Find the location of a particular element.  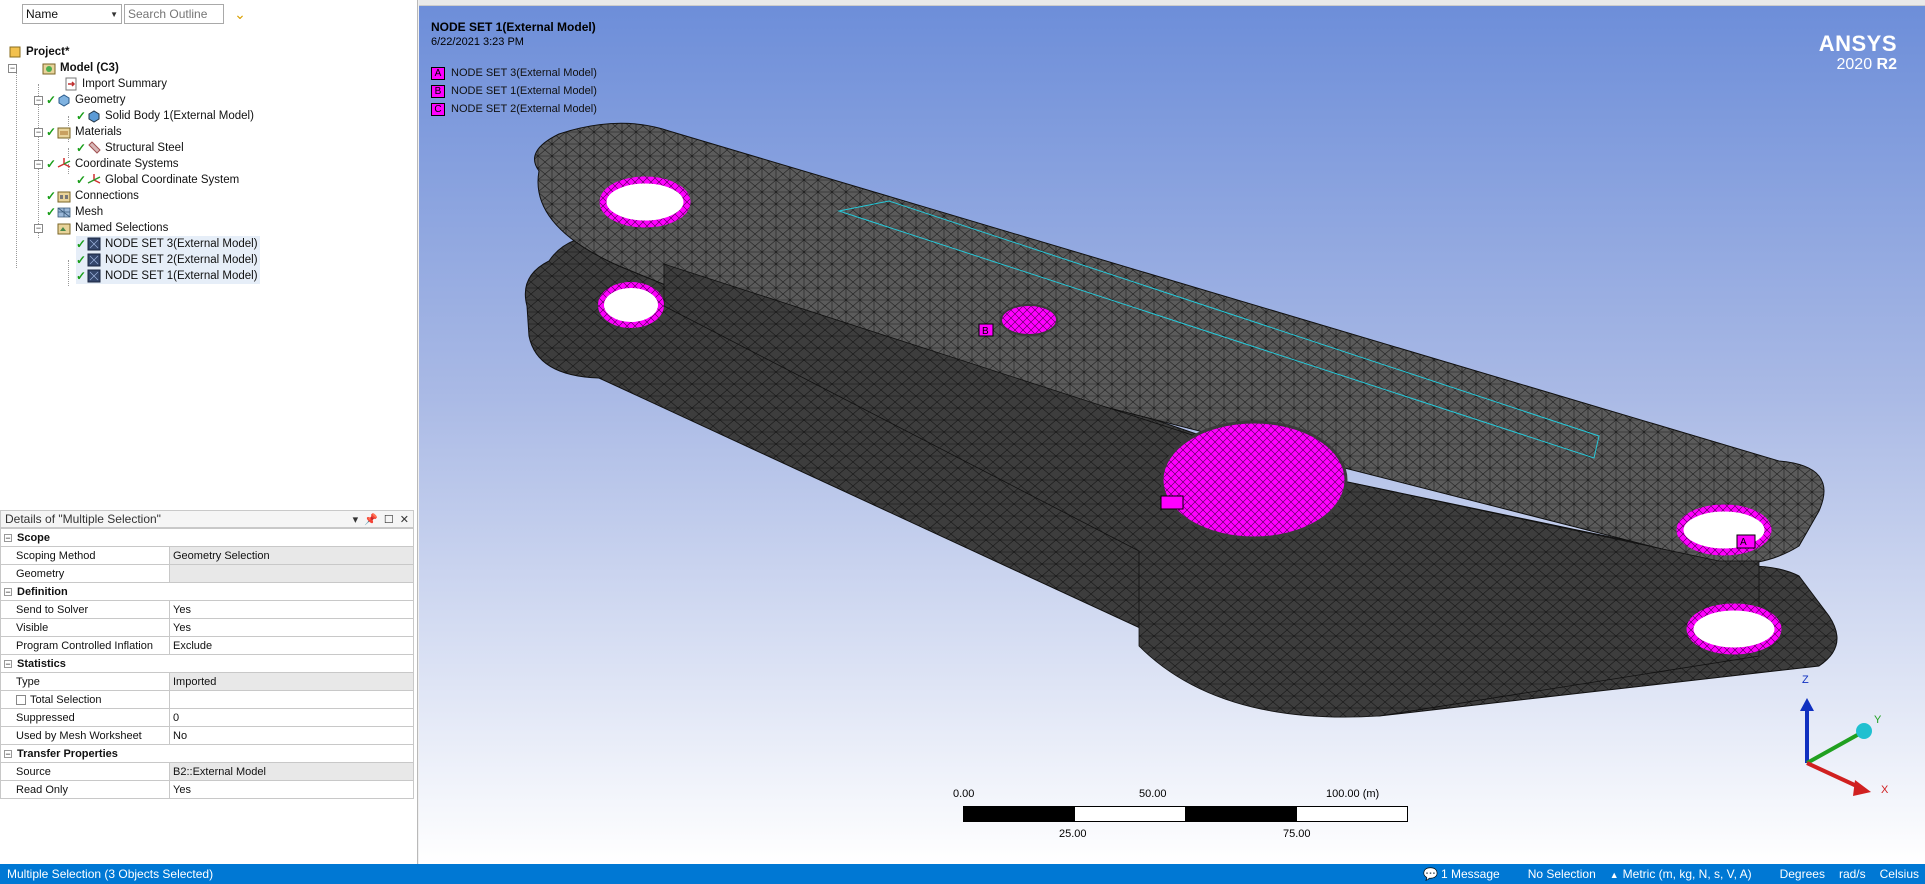

tree-node-label: NODE SET 1(External Model) is located at coordinates (181, 276).